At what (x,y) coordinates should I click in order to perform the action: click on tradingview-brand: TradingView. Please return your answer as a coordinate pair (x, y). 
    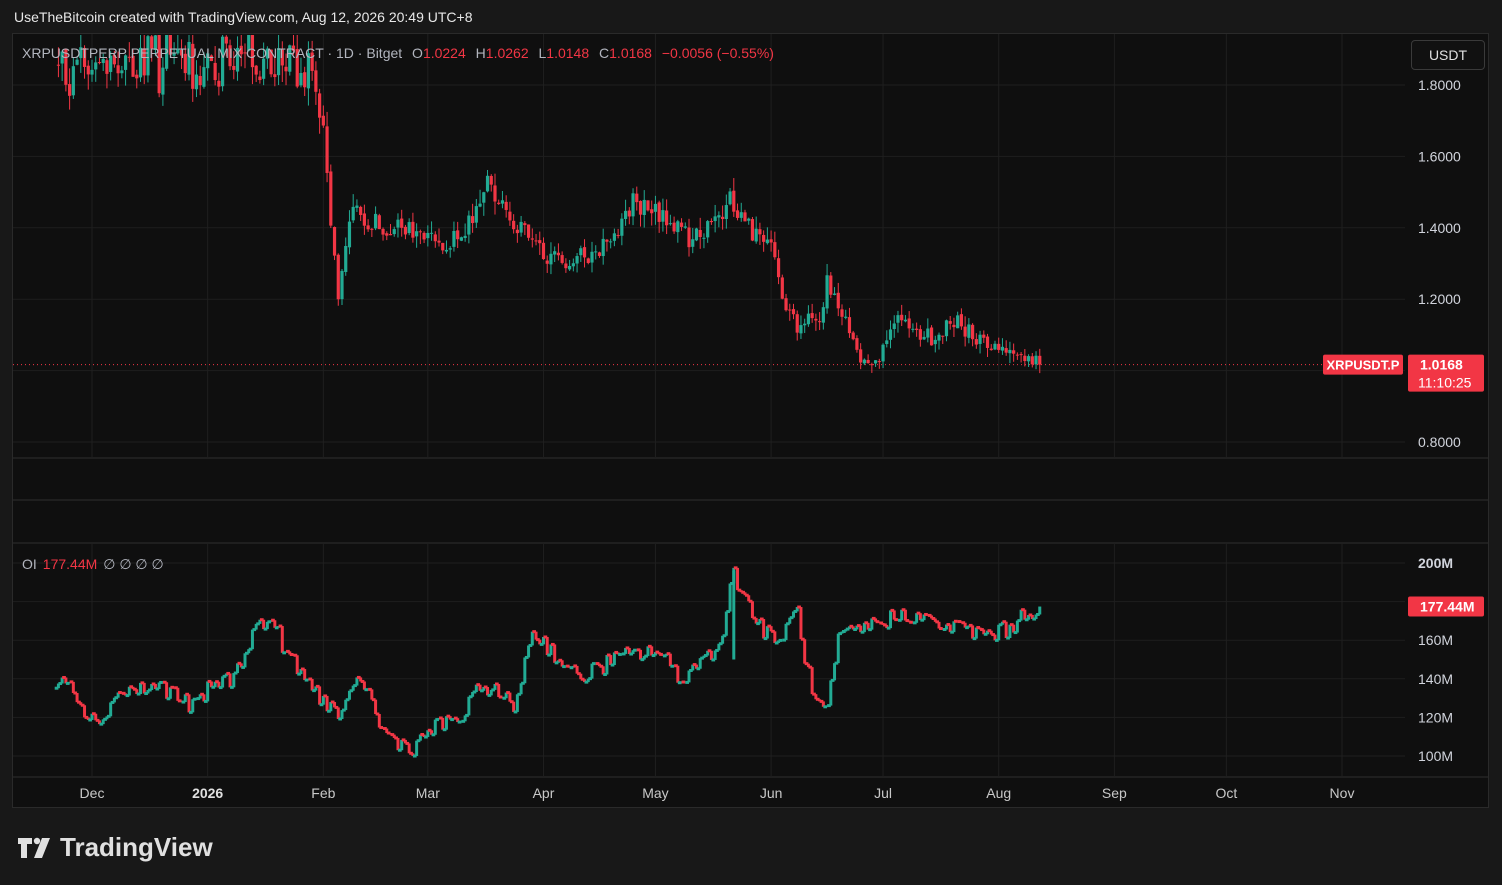
    Looking at the image, I should click on (114, 847).